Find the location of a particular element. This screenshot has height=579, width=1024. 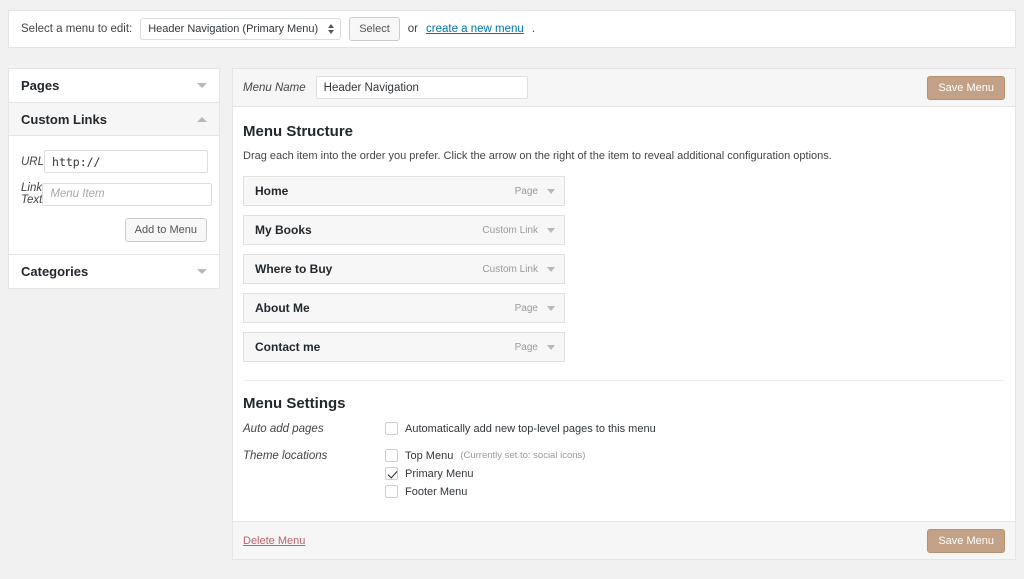

panel-custom-links: Custom Links URL Link Text Add to Menu is located at coordinates (114, 178).